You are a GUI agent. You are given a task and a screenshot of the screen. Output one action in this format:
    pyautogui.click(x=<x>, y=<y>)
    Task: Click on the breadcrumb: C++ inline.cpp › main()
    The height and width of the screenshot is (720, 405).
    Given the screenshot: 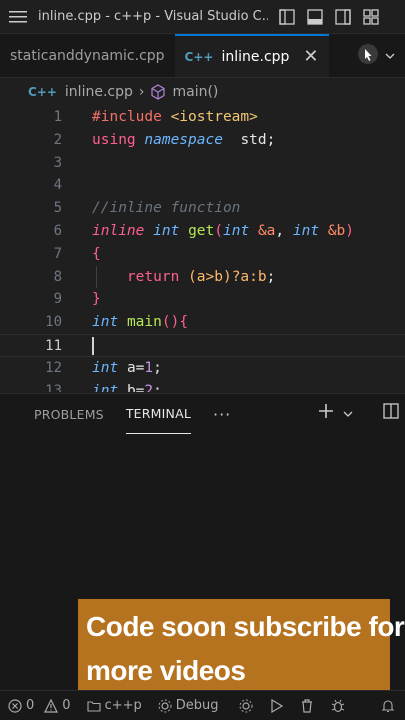 What is the action you would take?
    pyautogui.click(x=202, y=92)
    